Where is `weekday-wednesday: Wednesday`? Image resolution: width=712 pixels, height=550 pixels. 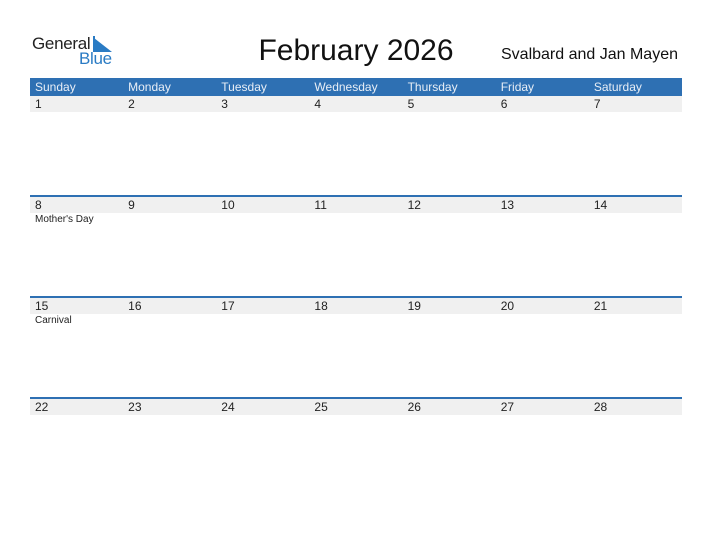
weekday-wednesday: Wednesday is located at coordinates (346, 87).